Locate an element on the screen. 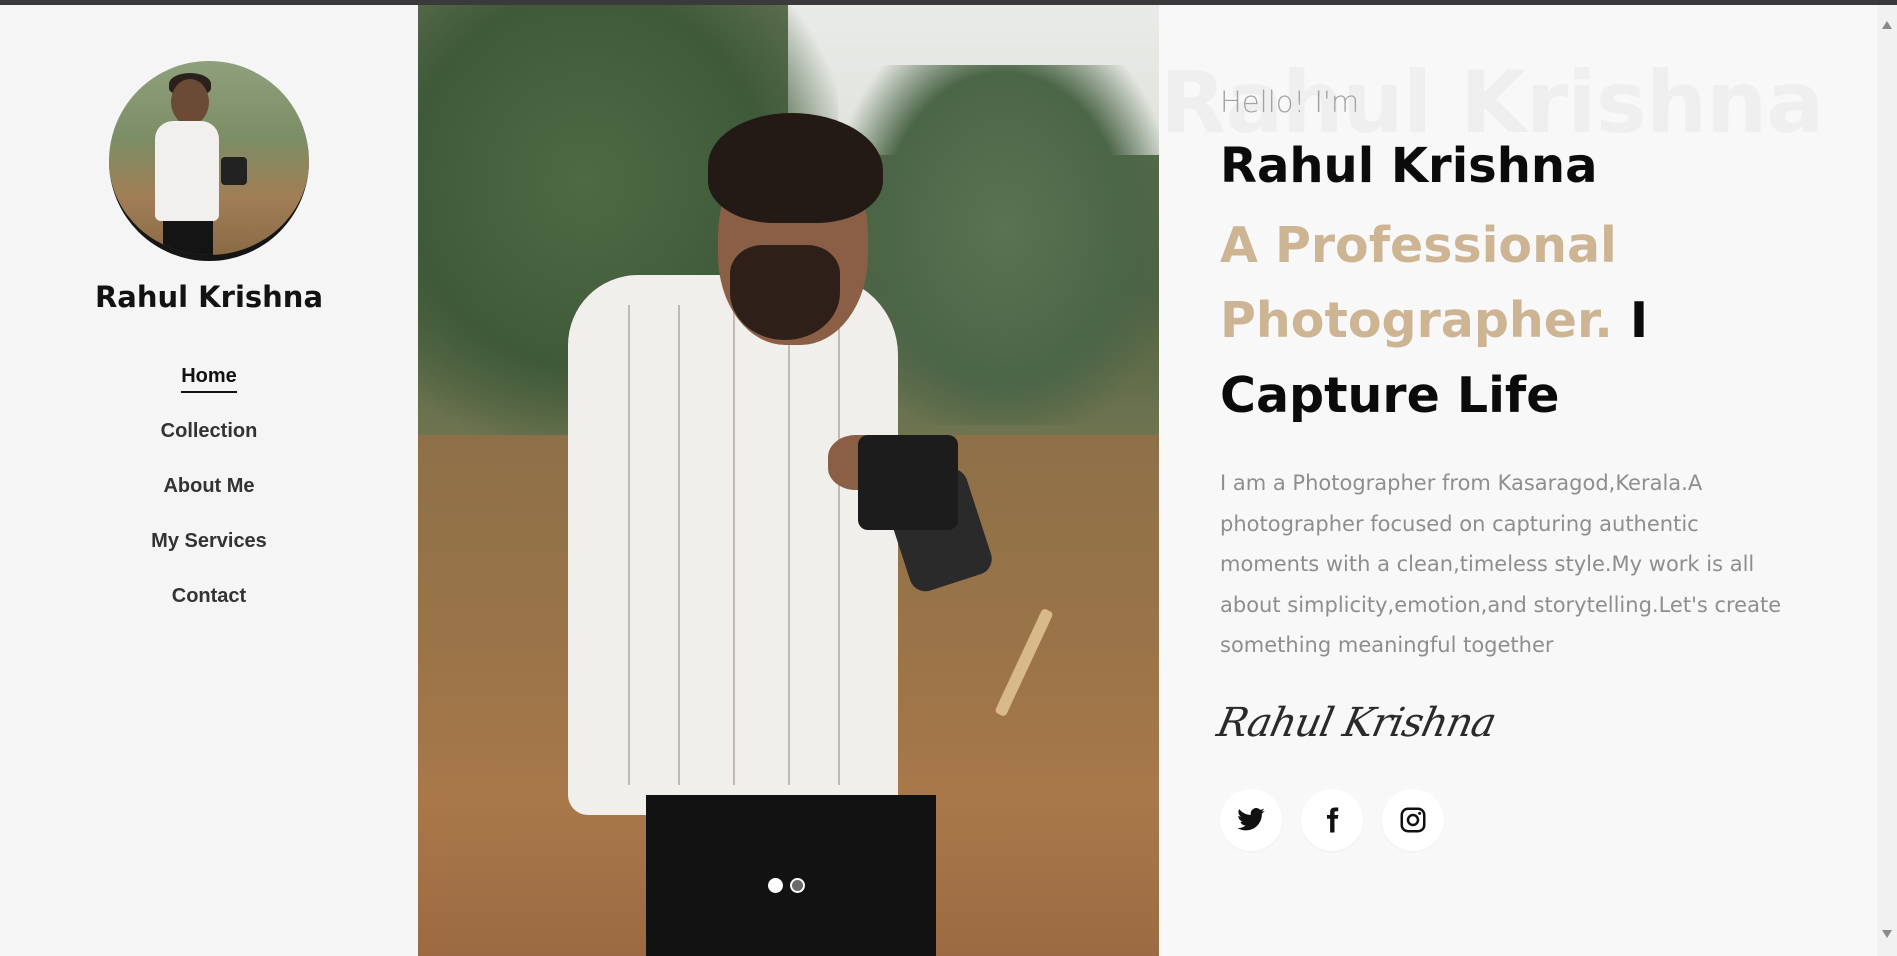 The width and height of the screenshot is (1897, 956). scroll-down-arrow-icon is located at coordinates (1887, 934).